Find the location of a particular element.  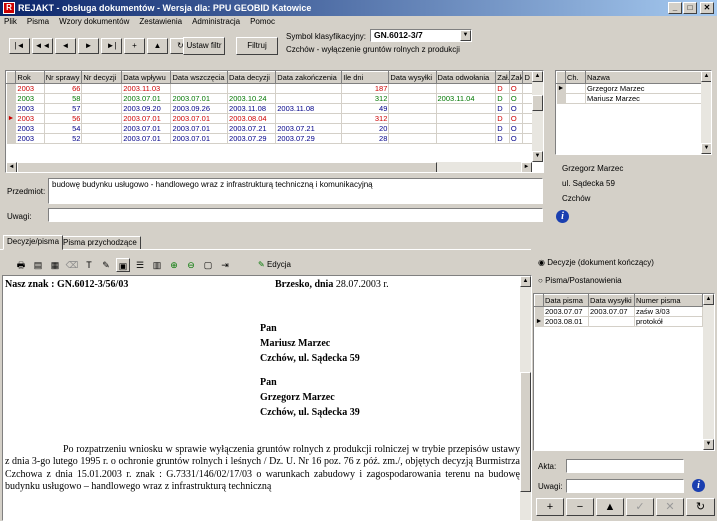

menu-pomoc: Pomoc is located at coordinates (262, 21).